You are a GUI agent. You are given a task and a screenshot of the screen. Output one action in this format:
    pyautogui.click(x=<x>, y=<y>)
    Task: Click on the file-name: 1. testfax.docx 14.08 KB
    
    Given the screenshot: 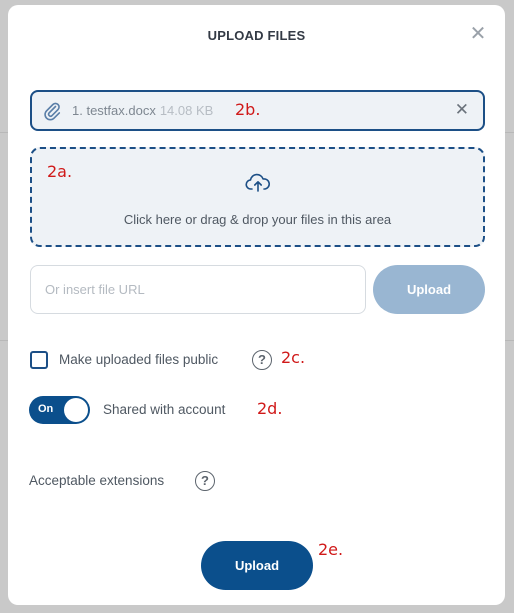 What is the action you would take?
    pyautogui.click(x=142, y=110)
    